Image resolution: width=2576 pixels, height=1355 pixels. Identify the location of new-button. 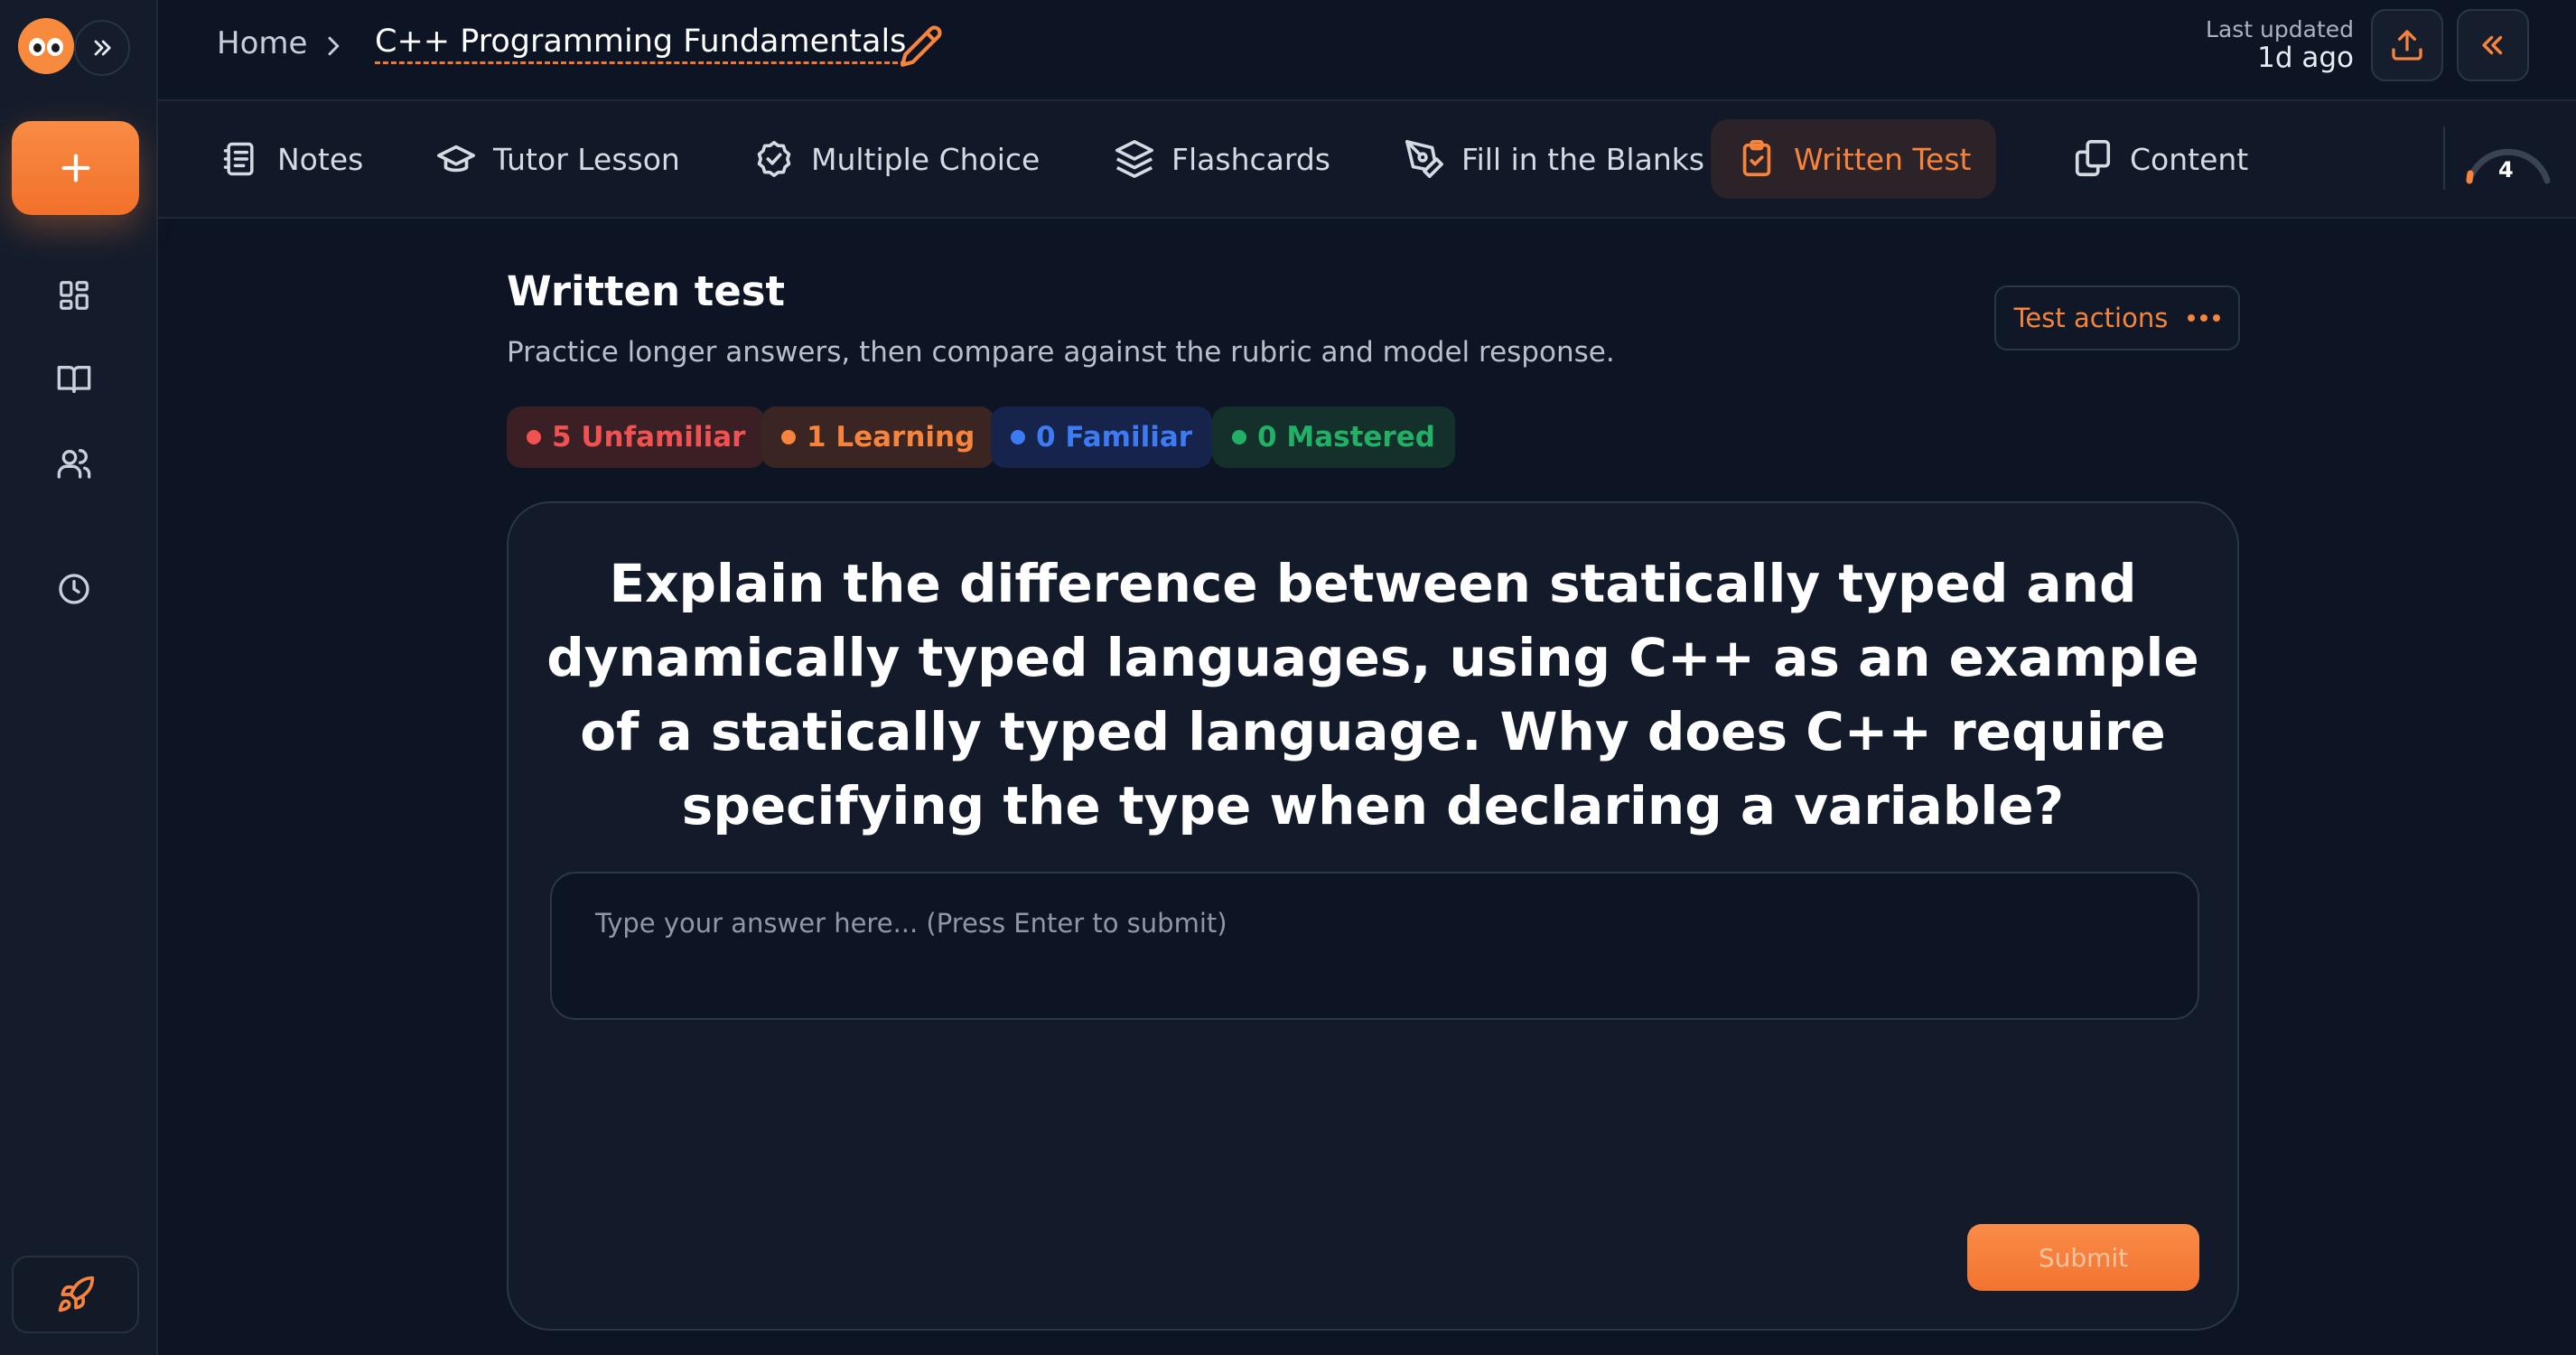
(75, 168).